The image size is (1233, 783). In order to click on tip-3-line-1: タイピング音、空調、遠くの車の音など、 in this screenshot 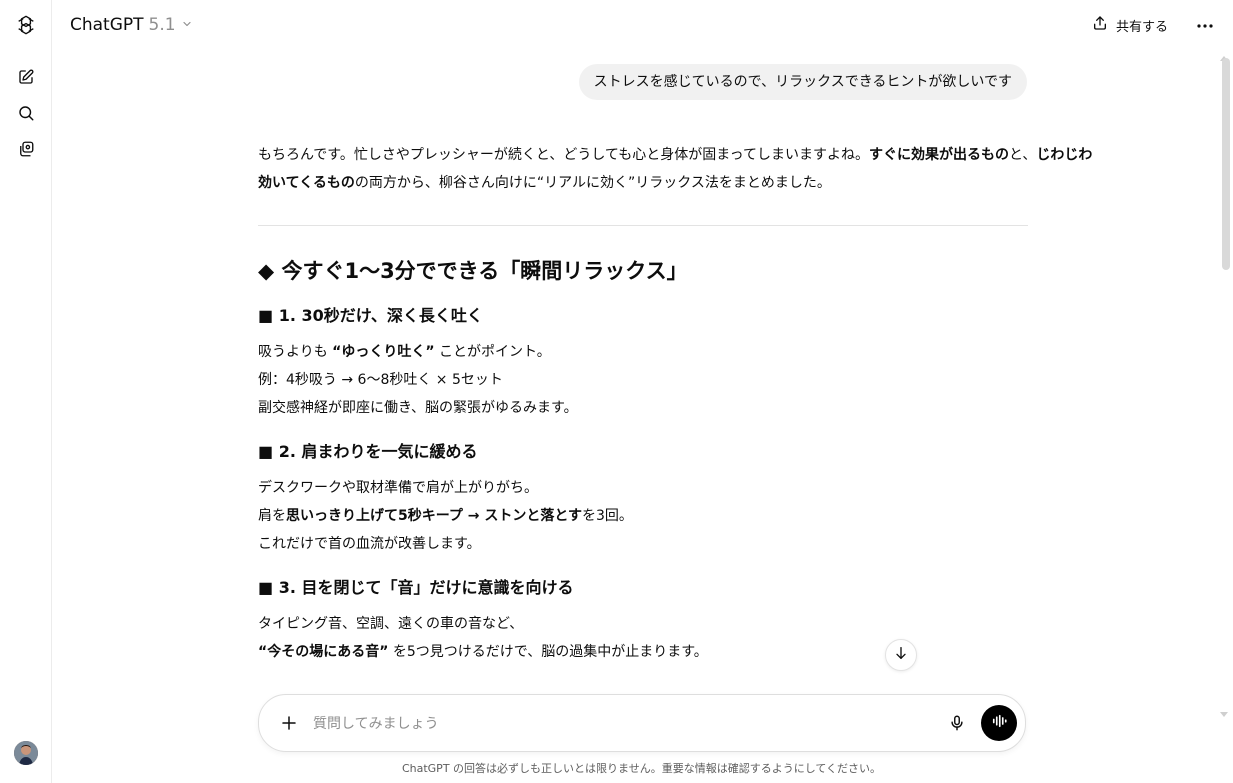, I will do `click(391, 624)`.